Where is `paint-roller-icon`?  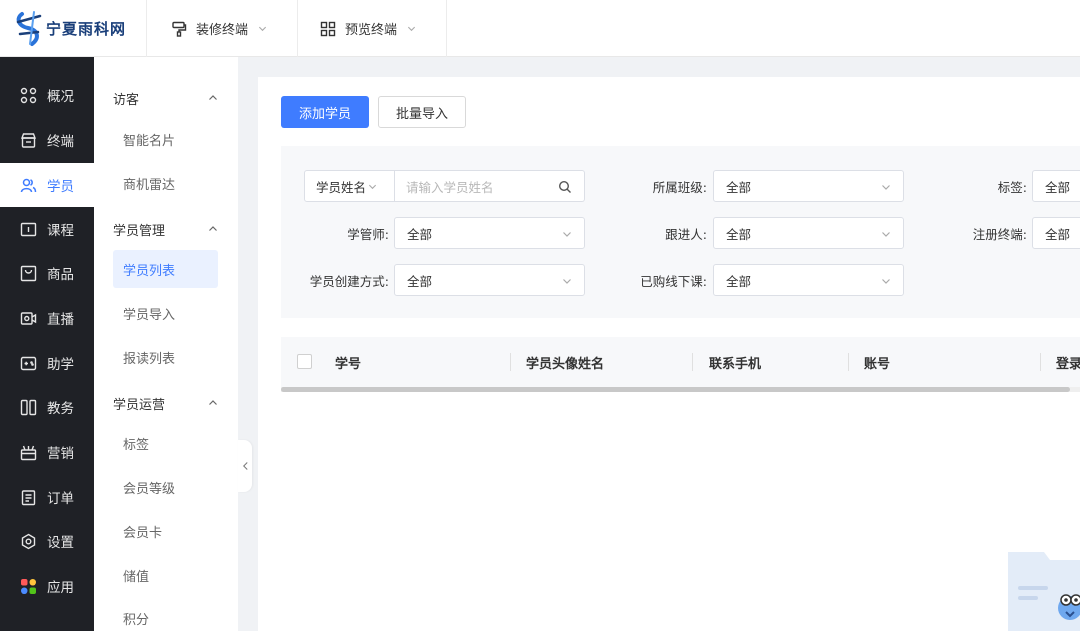
paint-roller-icon is located at coordinates (179, 29).